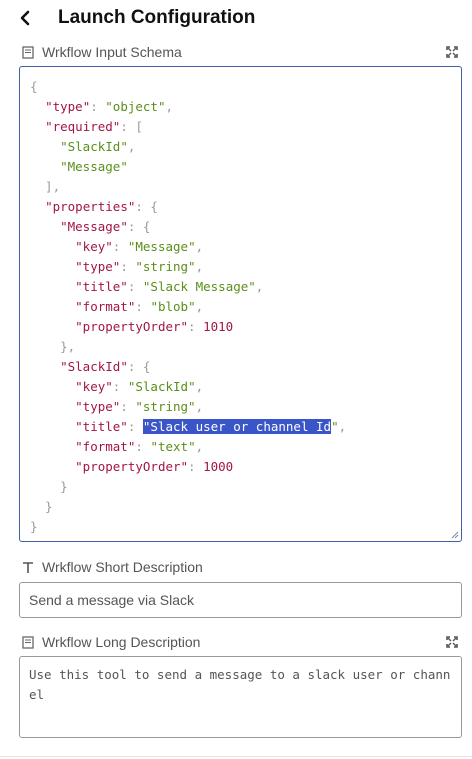 The height and width of the screenshot is (759, 472). What do you see at coordinates (236, 756) in the screenshot?
I see `divider` at bounding box center [236, 756].